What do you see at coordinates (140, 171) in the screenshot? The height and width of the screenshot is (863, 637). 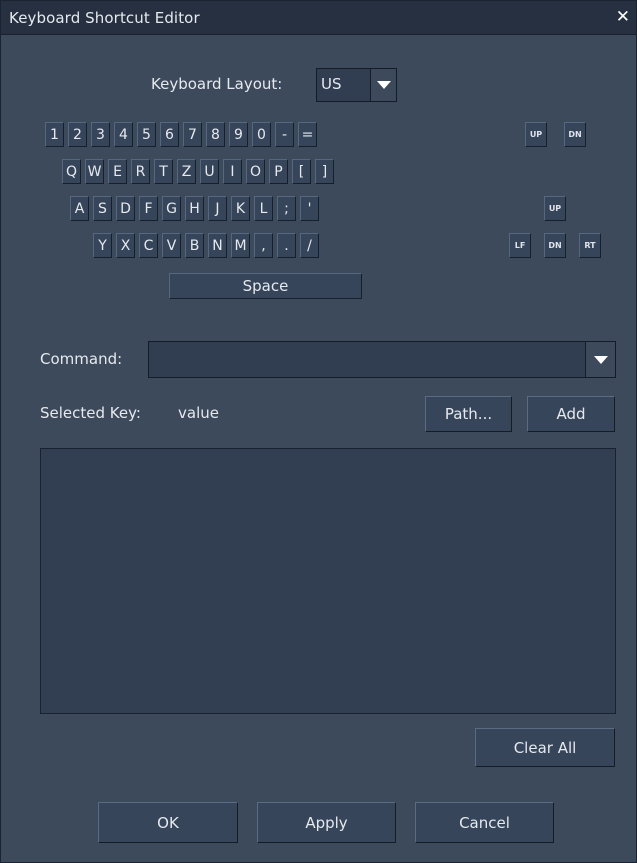 I see `key: R` at bounding box center [140, 171].